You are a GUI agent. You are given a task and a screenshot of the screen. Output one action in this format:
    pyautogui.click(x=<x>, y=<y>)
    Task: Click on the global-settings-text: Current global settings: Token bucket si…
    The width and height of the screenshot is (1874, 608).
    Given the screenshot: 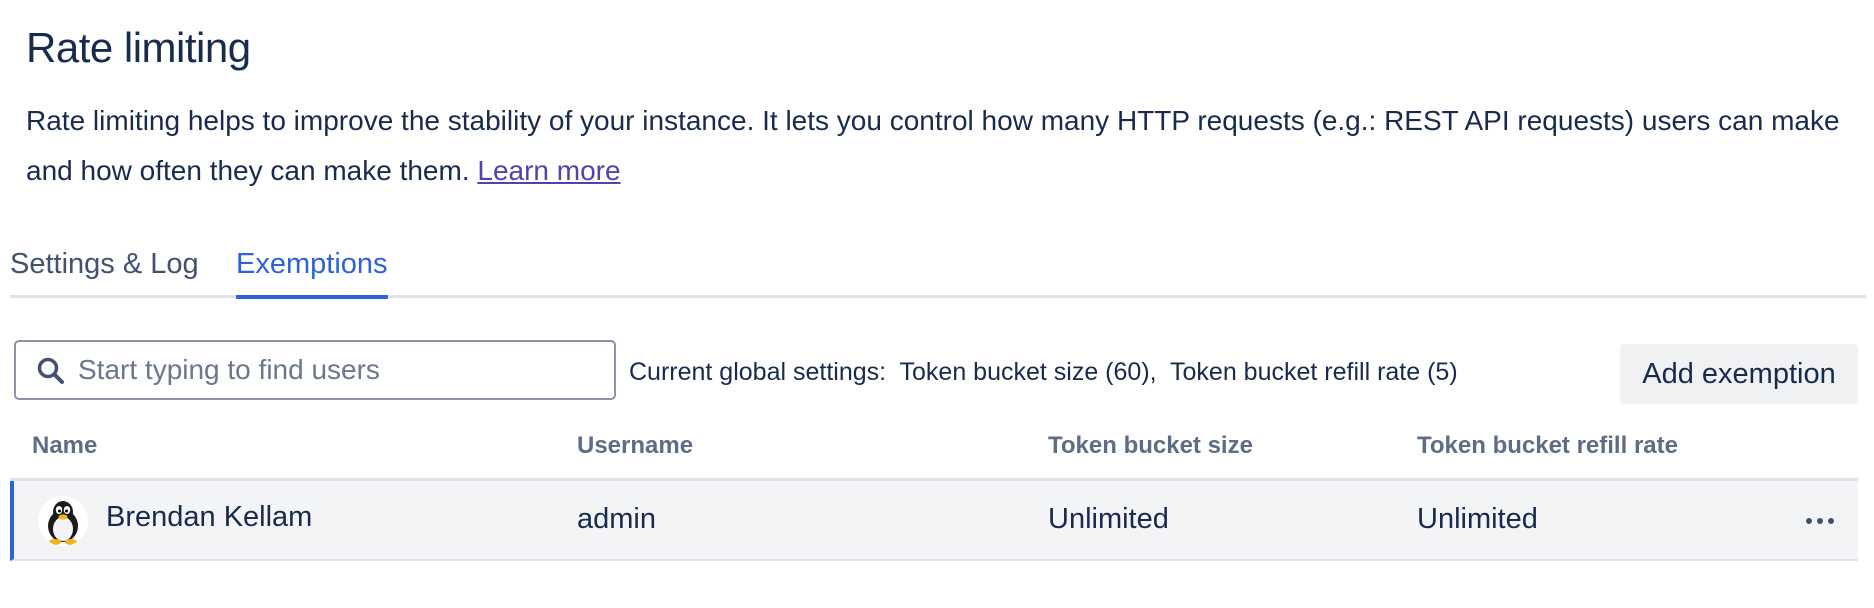 What is the action you would take?
    pyautogui.click(x=1043, y=372)
    